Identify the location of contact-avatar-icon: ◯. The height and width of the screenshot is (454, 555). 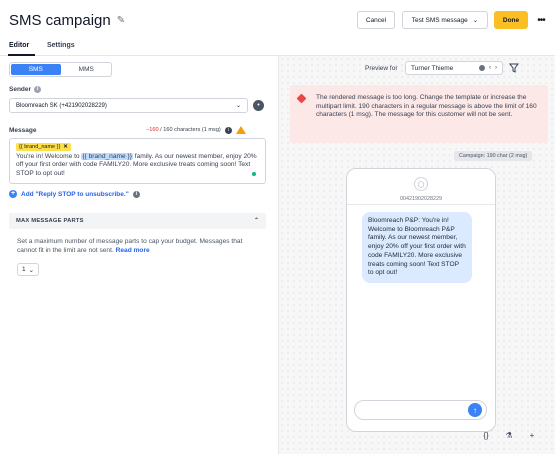
(421, 184).